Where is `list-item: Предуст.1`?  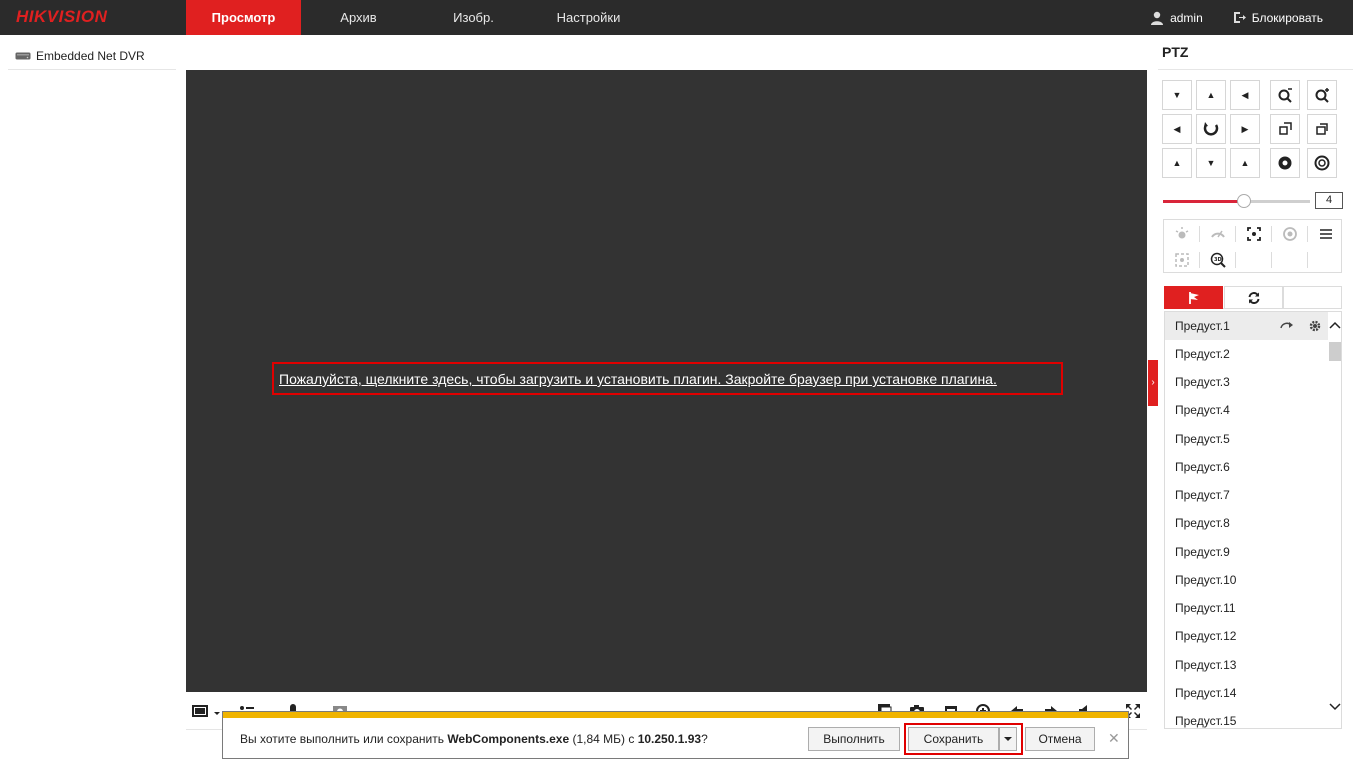 list-item: Предуст.1 is located at coordinates (1246, 326).